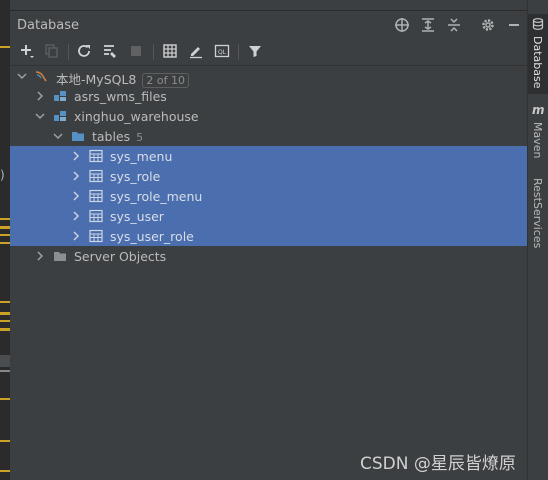 This screenshot has height=480, width=548. Describe the element at coordinates (120, 256) in the screenshot. I see `server-objects-label: Server Objects` at that location.